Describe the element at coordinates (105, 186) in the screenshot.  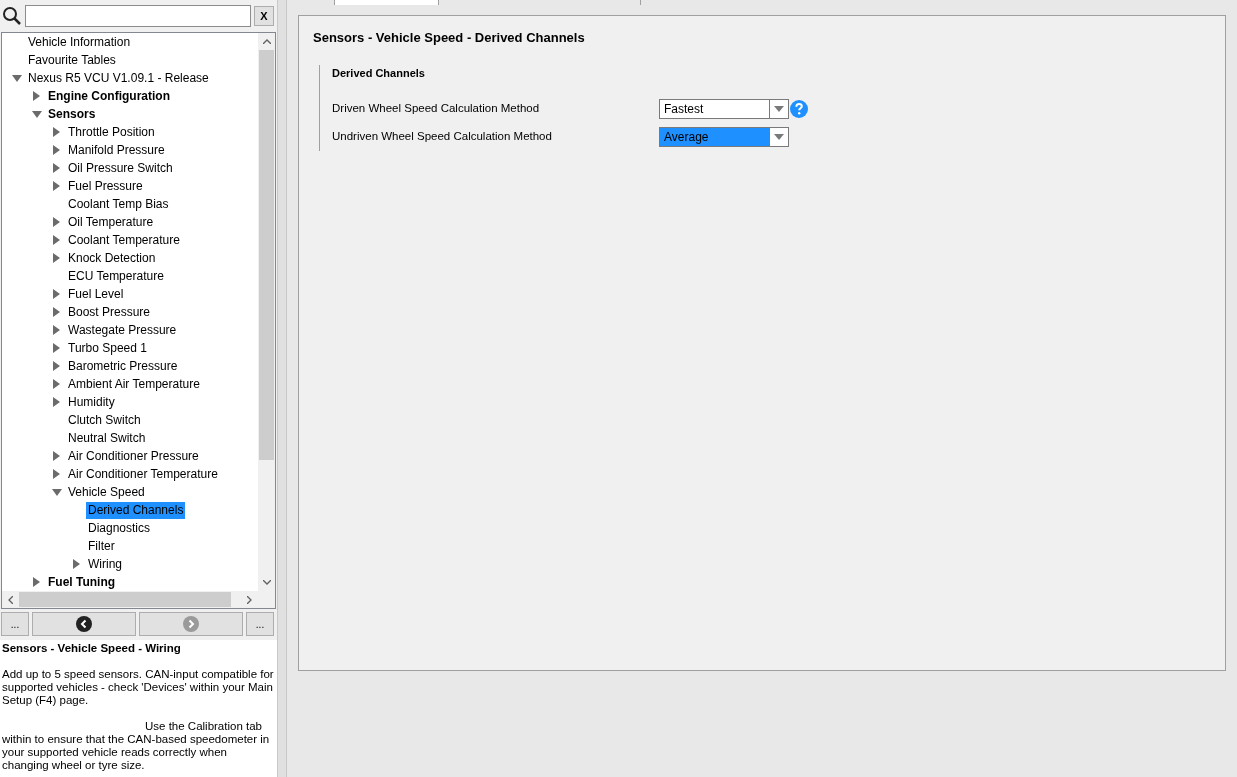
I see `tree-item: Fuel Pressure` at that location.